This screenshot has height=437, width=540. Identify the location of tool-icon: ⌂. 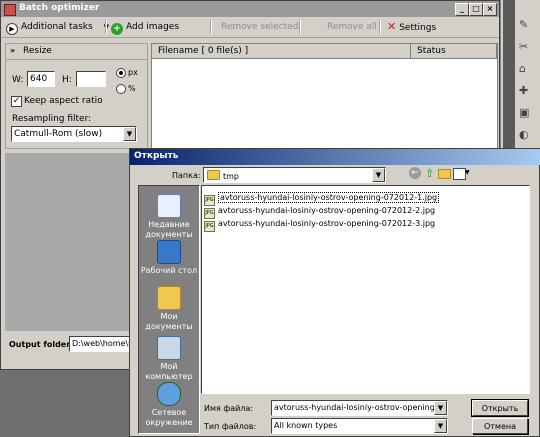
(527, 69).